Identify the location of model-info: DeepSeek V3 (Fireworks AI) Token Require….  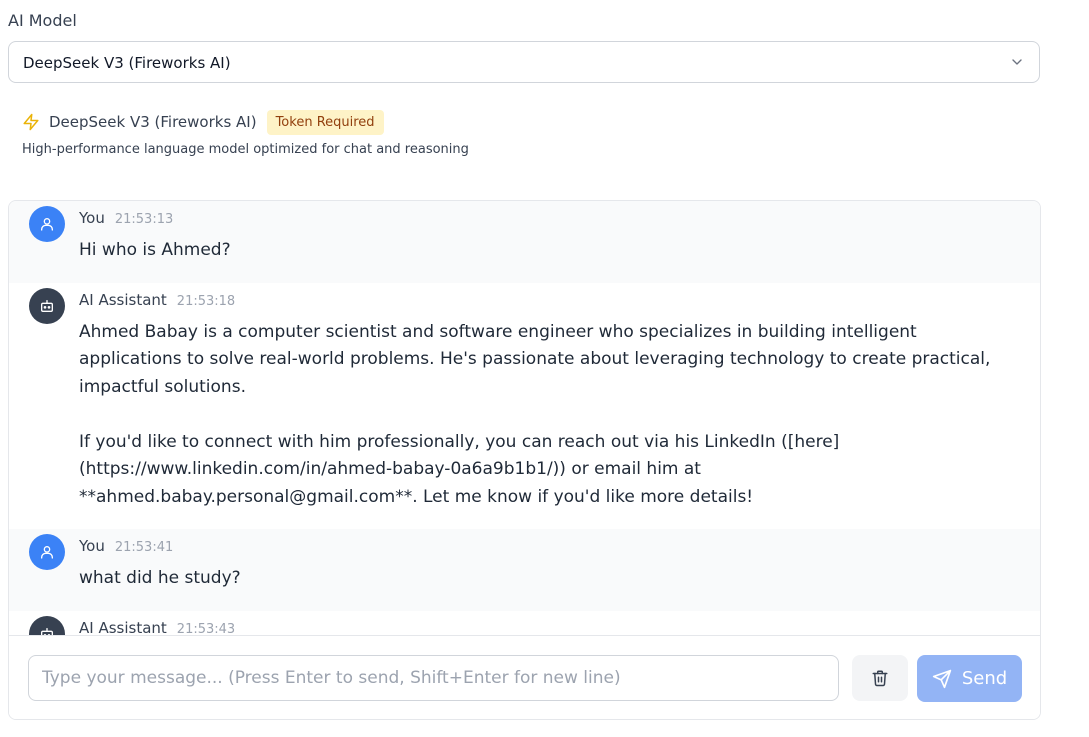
(245, 132).